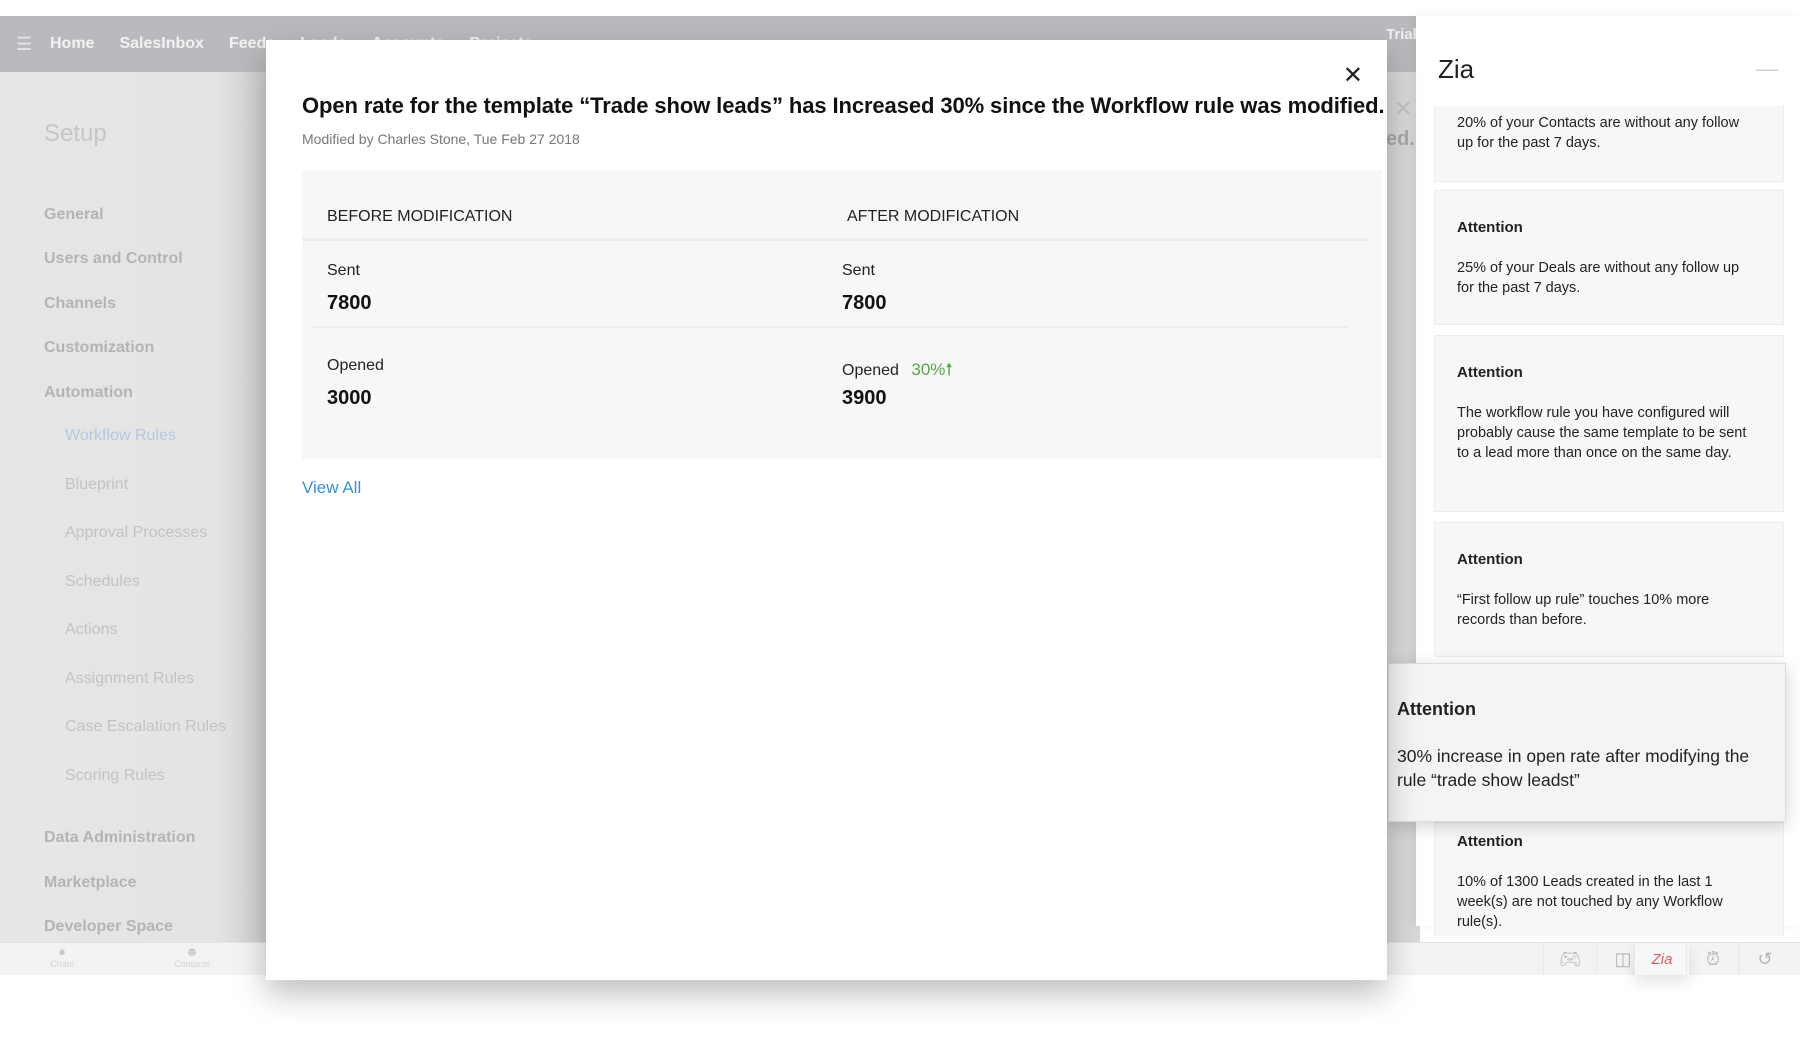  I want to click on sidebar-item-data-administration: Data Administration, so click(119, 838).